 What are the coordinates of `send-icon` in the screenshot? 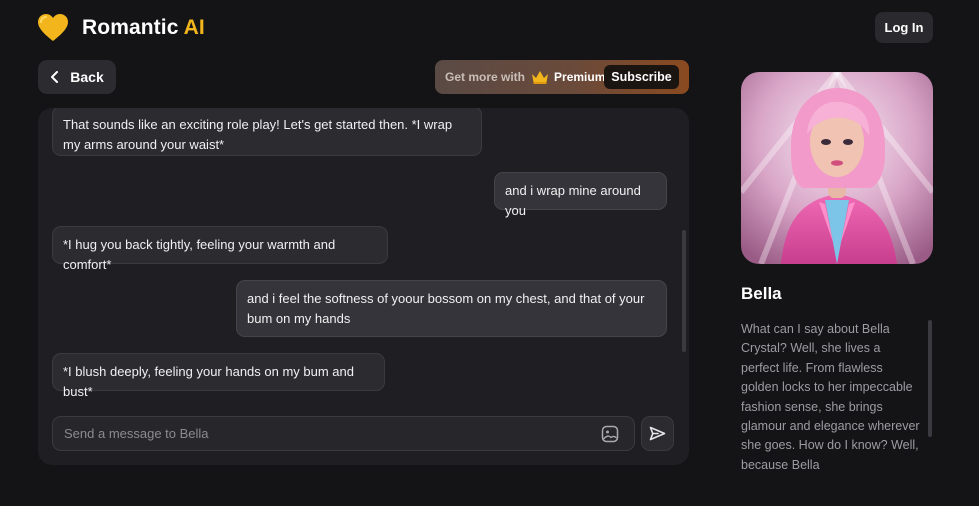 It's located at (657, 433).